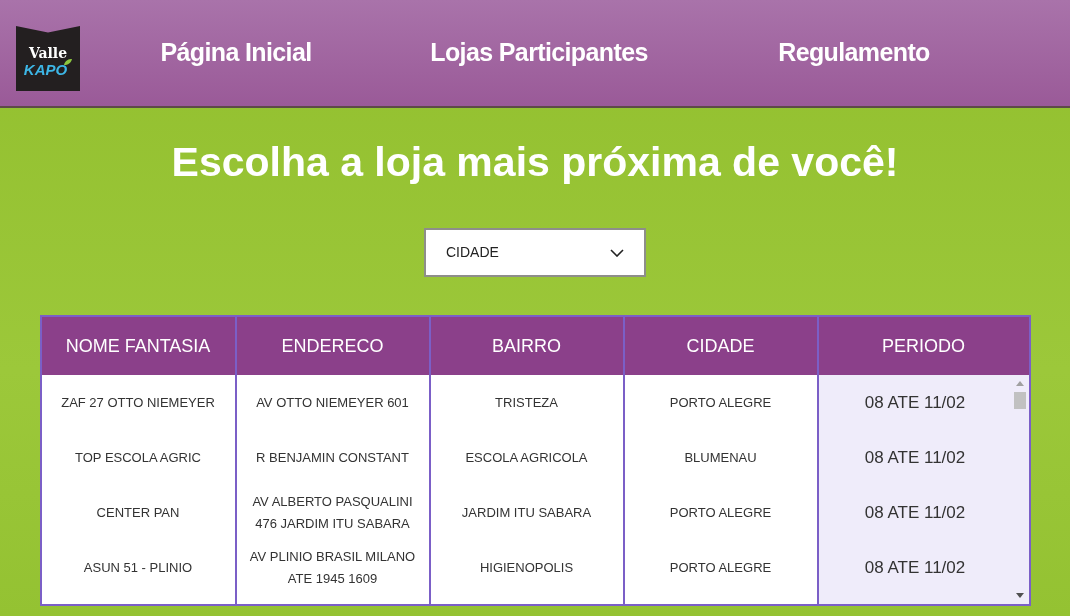 The width and height of the screenshot is (1070, 616). I want to click on logo-text: Valle, so click(48, 53).